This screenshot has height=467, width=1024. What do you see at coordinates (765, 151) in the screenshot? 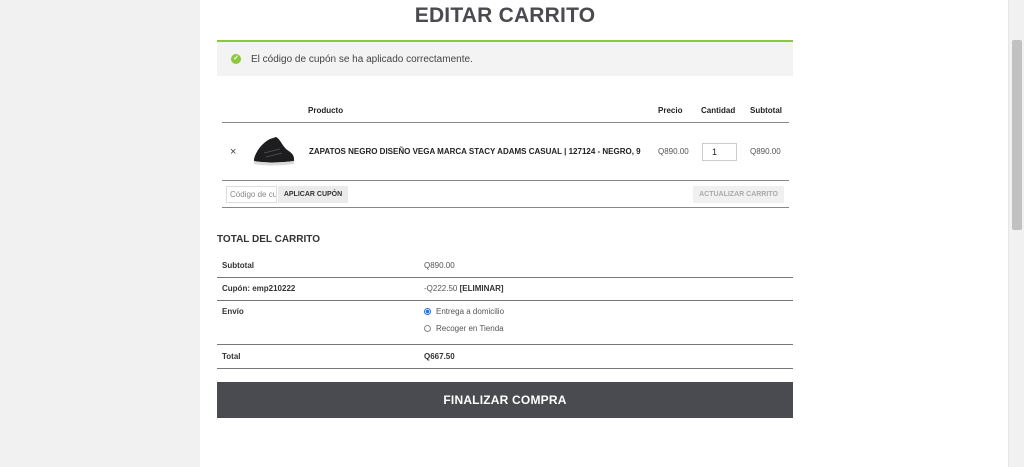
I see `item-subtotal: Q890.00` at bounding box center [765, 151].